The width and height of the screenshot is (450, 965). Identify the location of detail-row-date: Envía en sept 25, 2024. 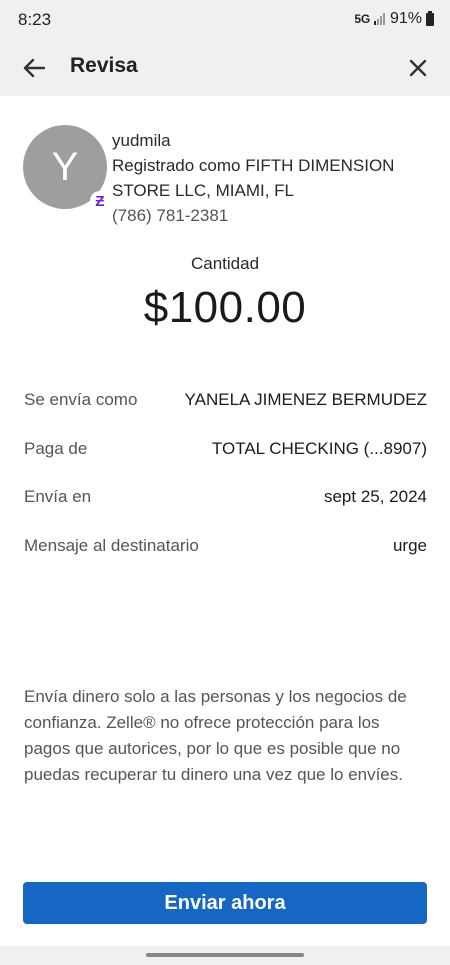
(225, 497).